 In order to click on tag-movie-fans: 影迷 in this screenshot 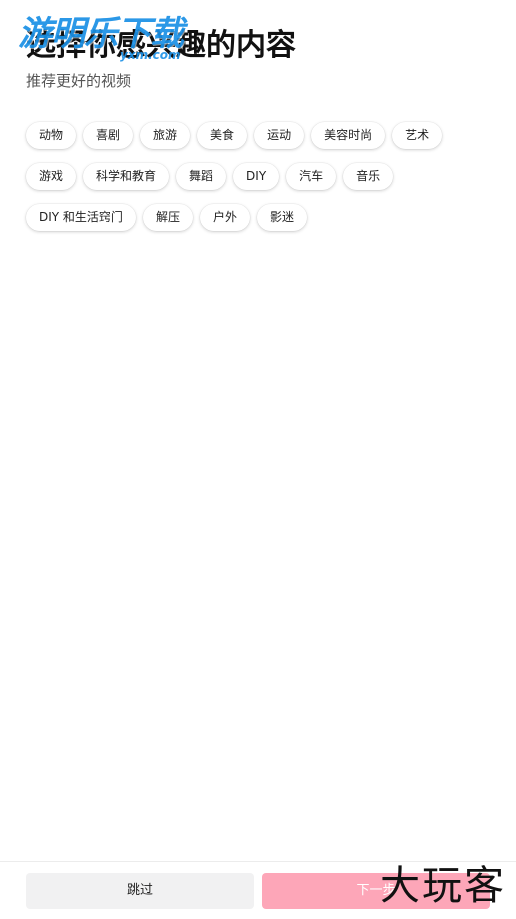, I will do `click(281, 217)`.